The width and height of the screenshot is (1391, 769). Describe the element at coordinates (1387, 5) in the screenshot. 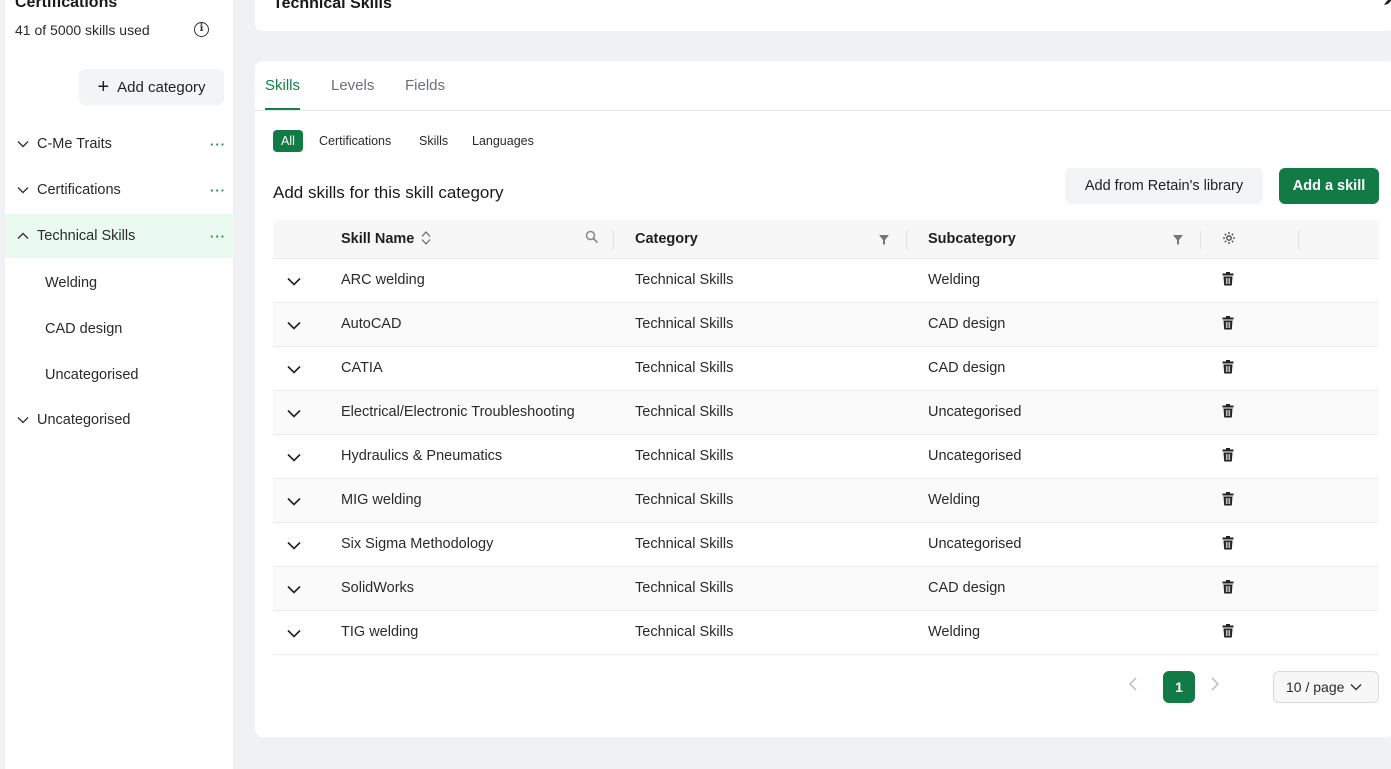

I see `pencil-icon` at that location.